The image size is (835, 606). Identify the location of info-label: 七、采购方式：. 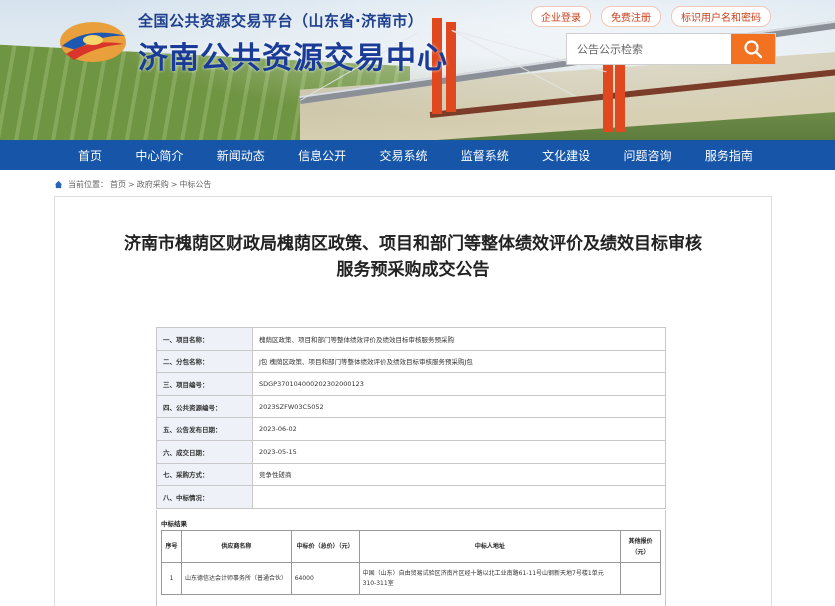
(204, 474).